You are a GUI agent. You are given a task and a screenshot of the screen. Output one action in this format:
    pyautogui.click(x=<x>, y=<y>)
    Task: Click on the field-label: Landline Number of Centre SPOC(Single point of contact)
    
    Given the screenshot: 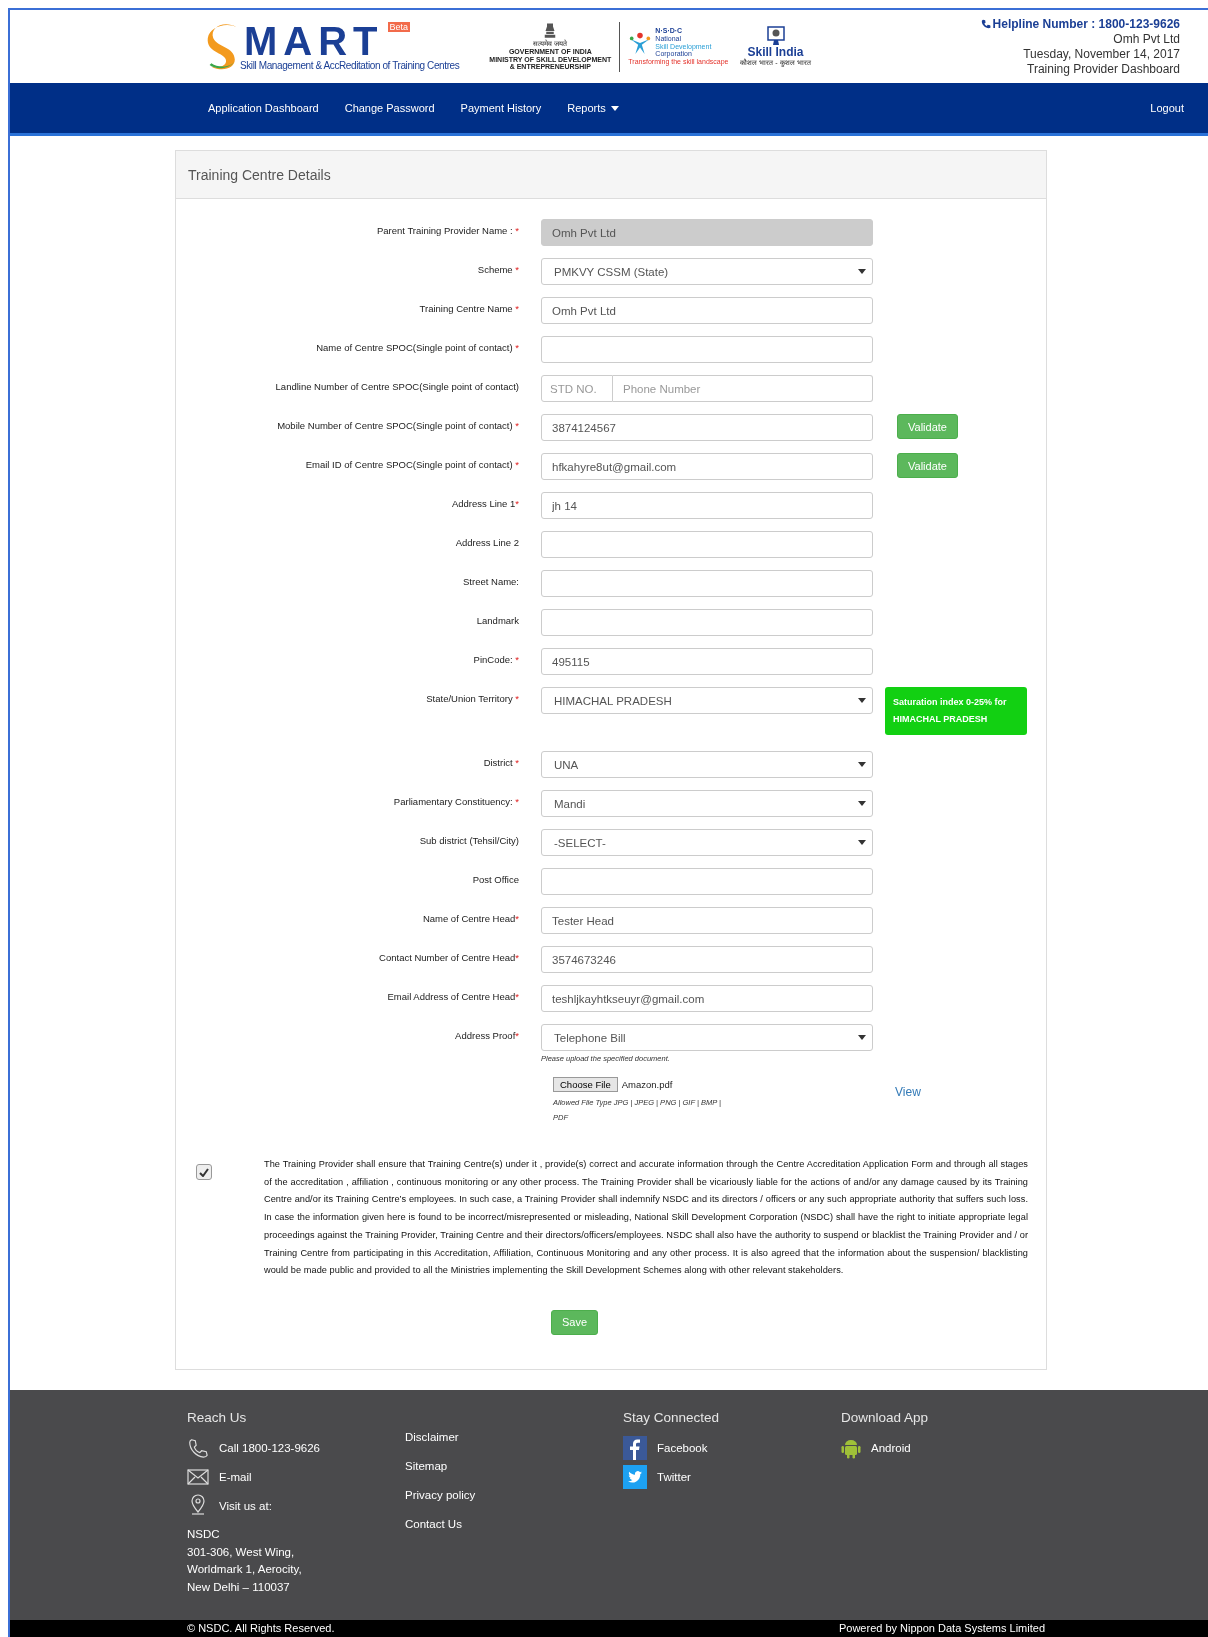 What is the action you would take?
    pyautogui.click(x=396, y=386)
    